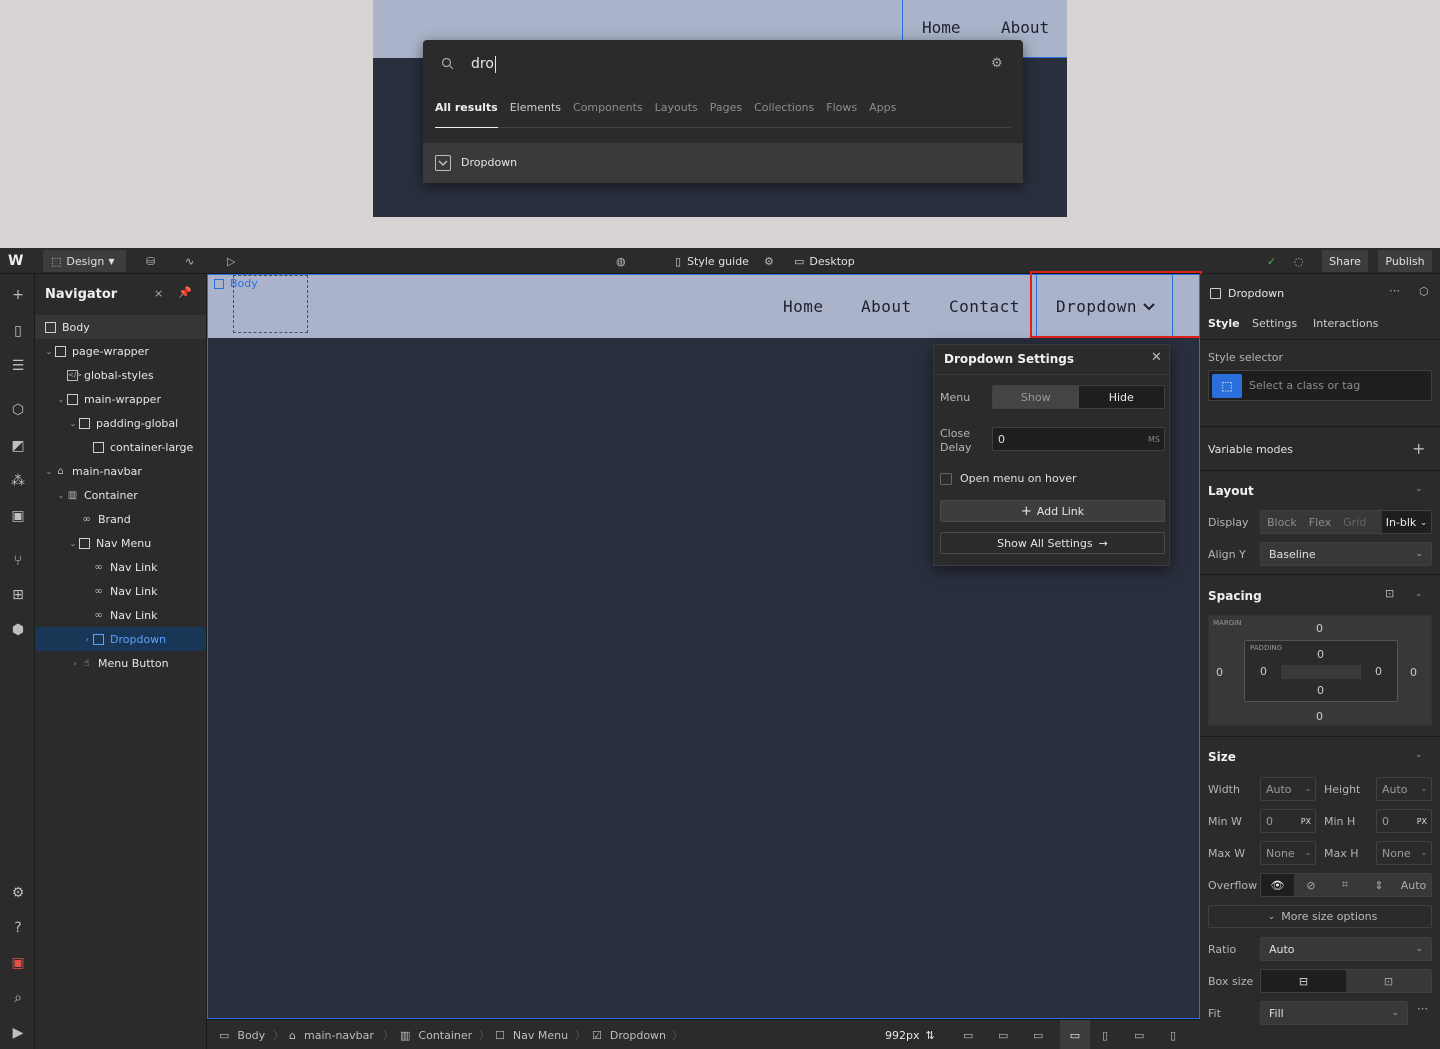  What do you see at coordinates (1038, 1034) in the screenshot?
I see `breakpoint-medium-icon: ▭` at bounding box center [1038, 1034].